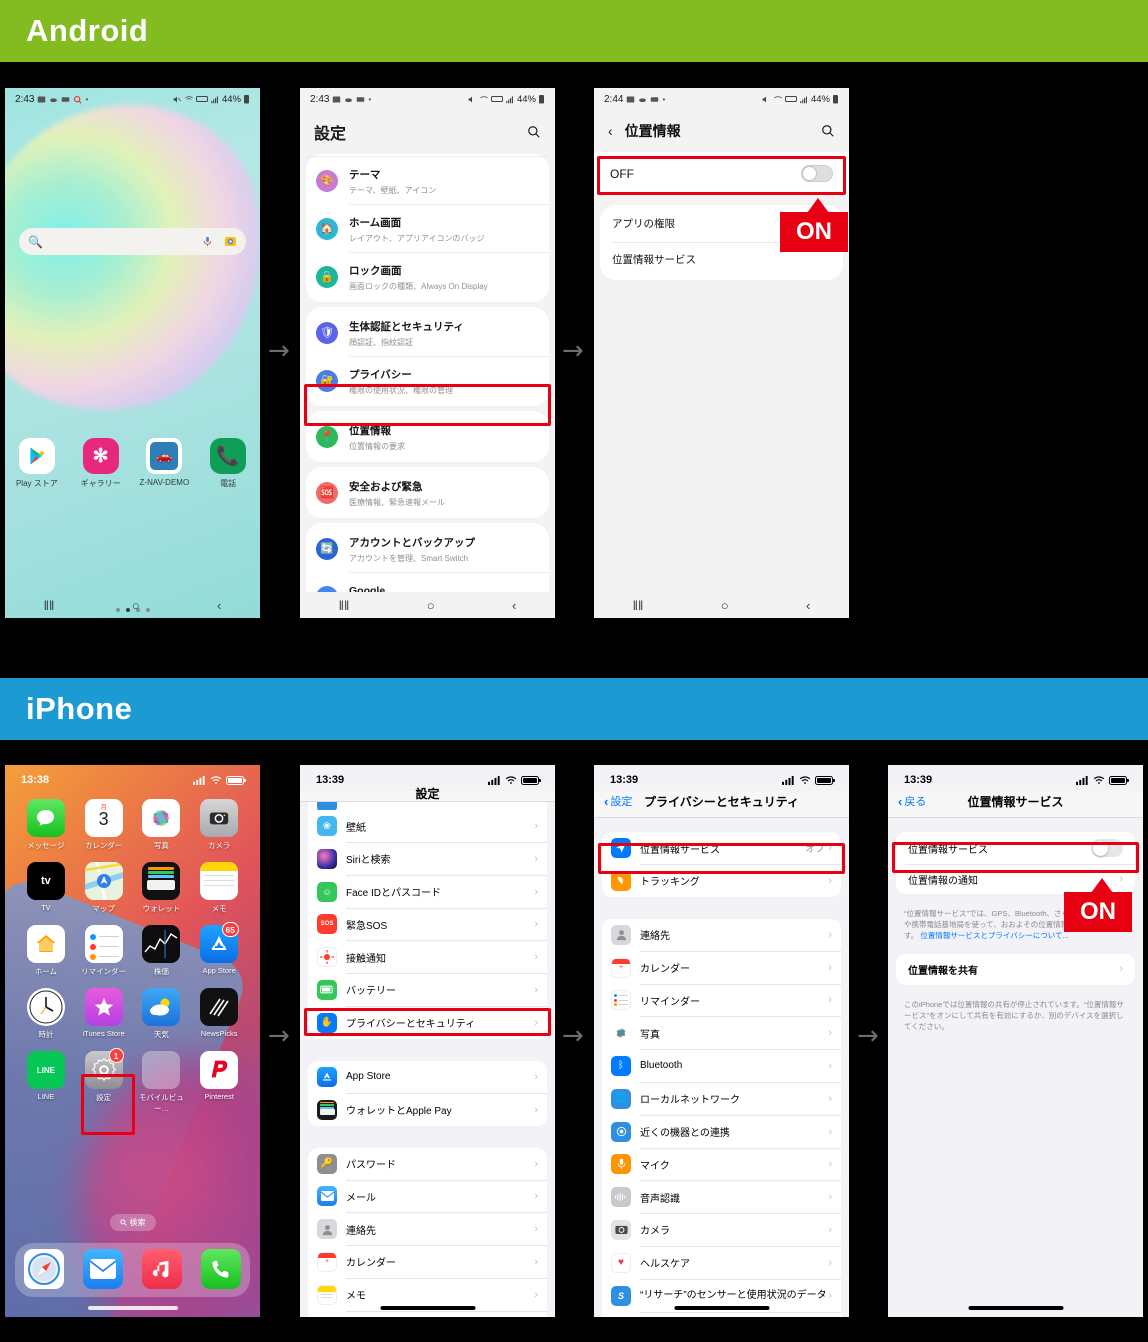  I want to click on back-button: ‹ 戻る, so click(912, 801).